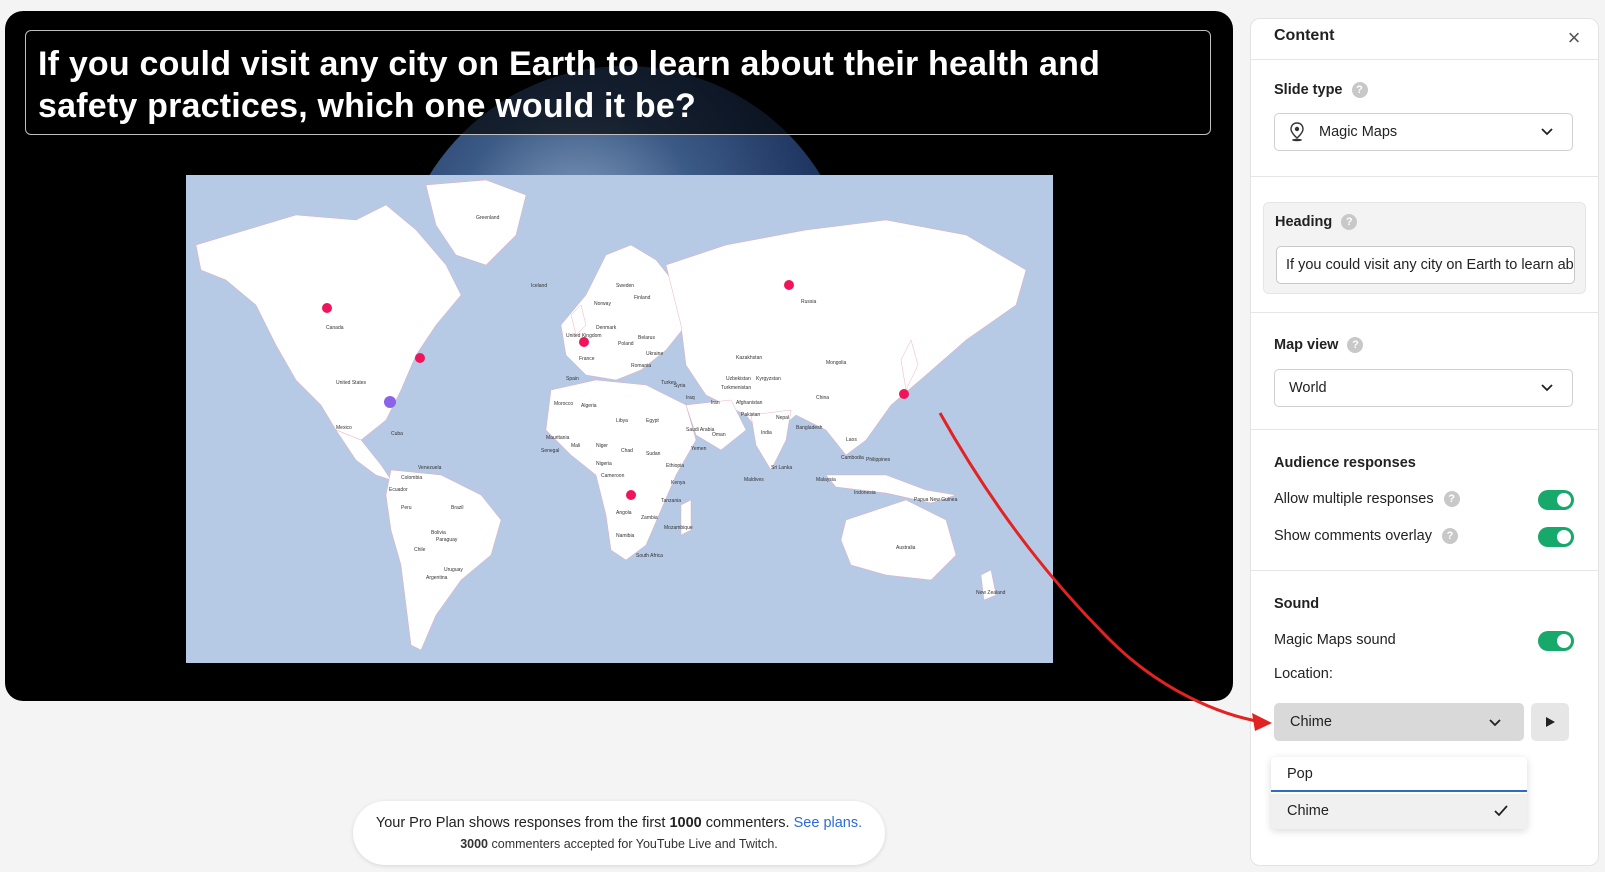 The width and height of the screenshot is (1605, 872). I want to click on map-country-label: Nepal, so click(783, 418).